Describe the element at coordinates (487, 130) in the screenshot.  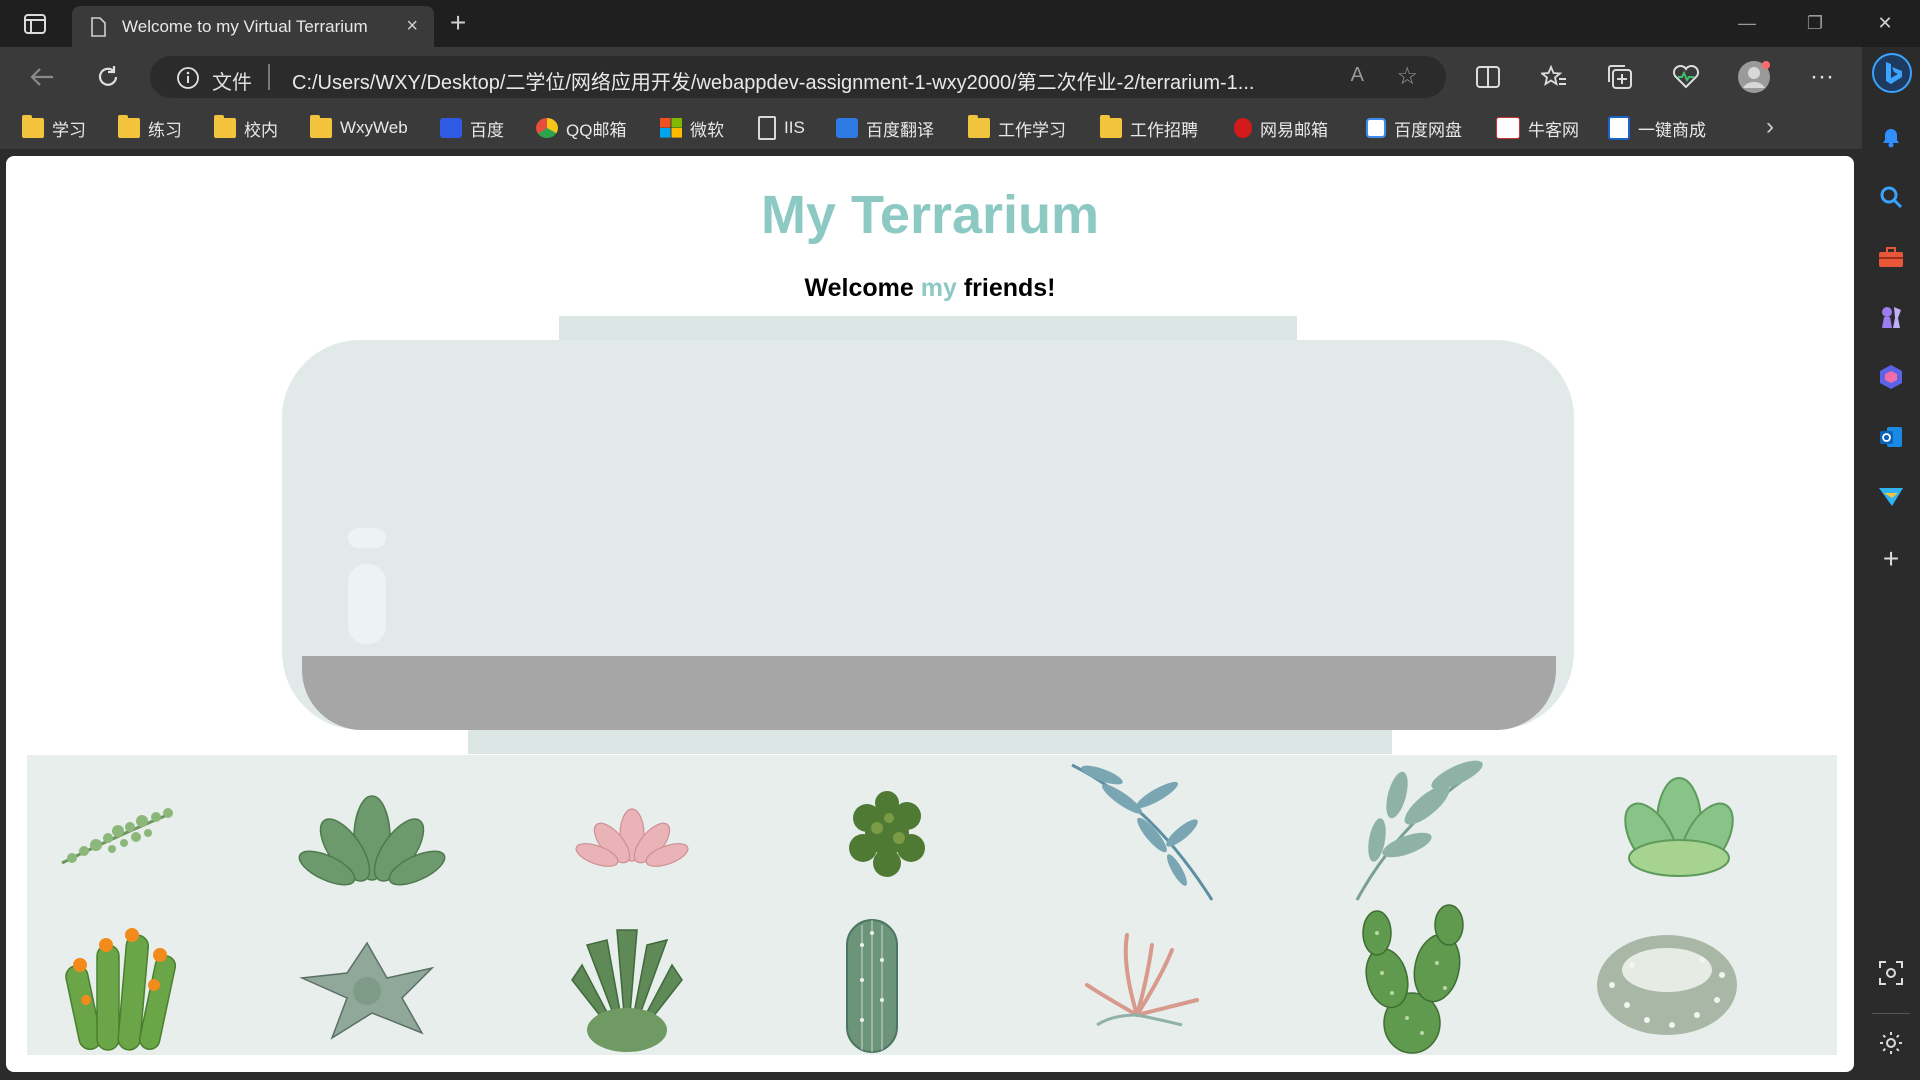
I see `bookmark-label: 百度` at that location.